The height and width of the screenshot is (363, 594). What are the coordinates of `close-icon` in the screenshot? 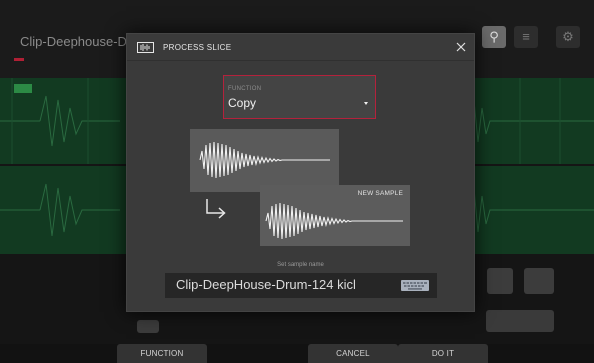 It's located at (461, 47).